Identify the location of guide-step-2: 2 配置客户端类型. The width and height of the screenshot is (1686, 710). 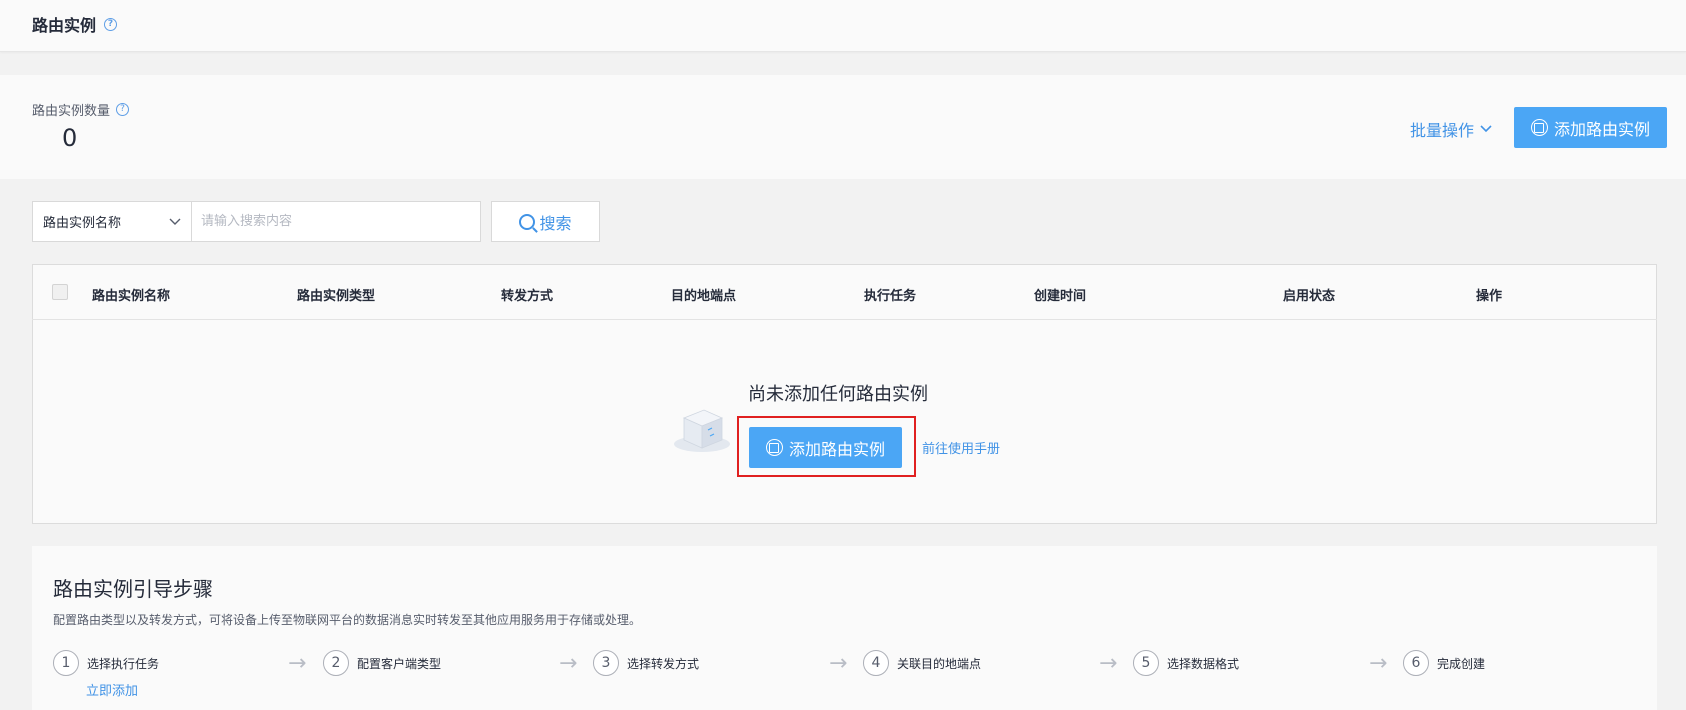
(382, 663).